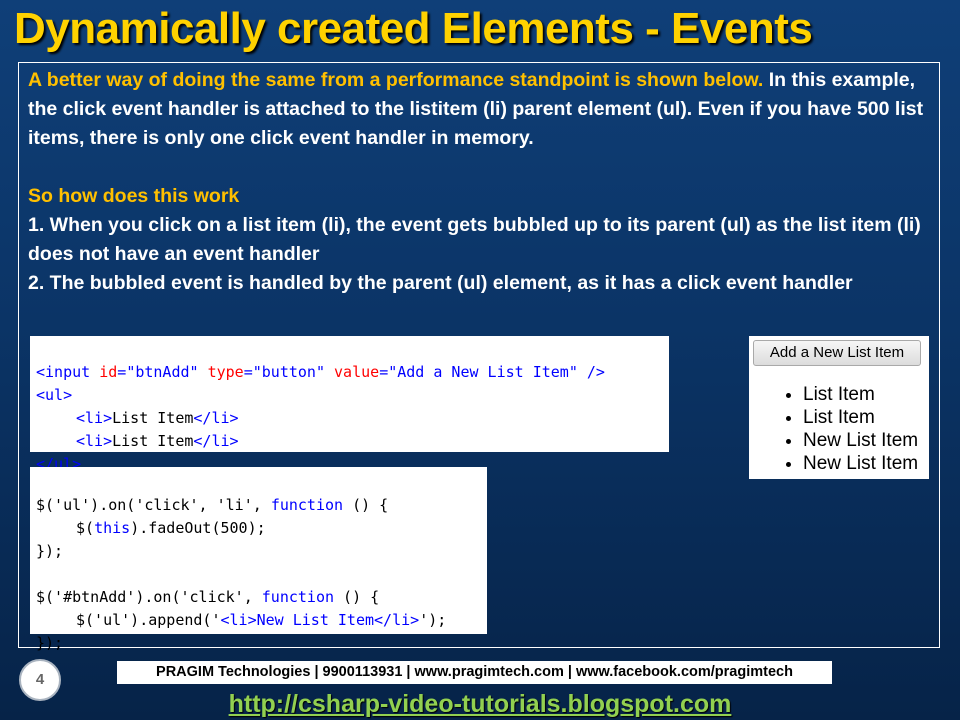  Describe the element at coordinates (162, 372) in the screenshot. I see `code-token: "btnAdd"` at that location.